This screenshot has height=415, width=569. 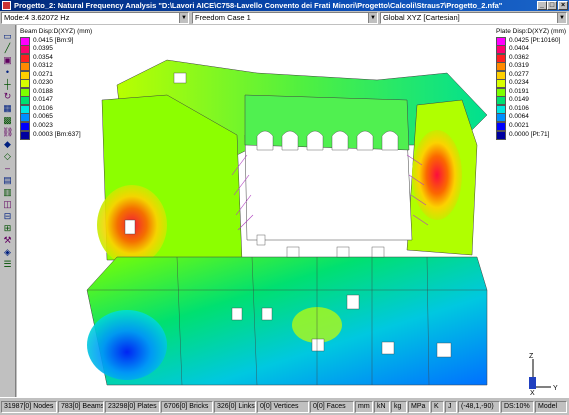 I want to click on legend-row: 0.0277, so click(x=532, y=75).